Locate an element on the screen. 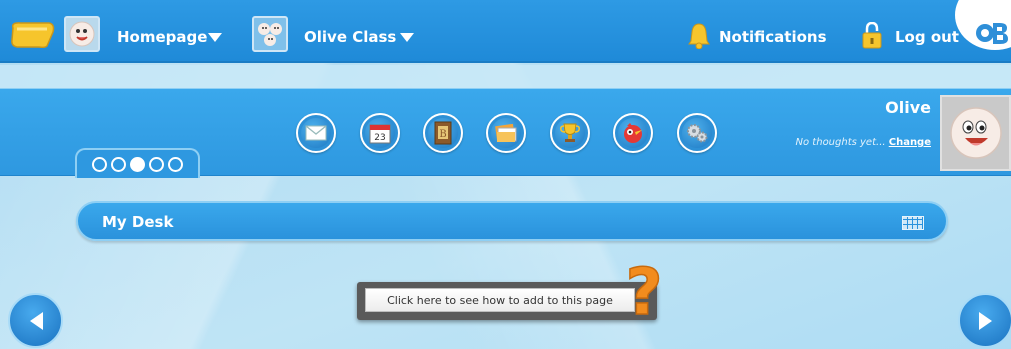 Image resolution: width=1011 pixels, height=349 pixels. messages-icon is located at coordinates (316, 133).